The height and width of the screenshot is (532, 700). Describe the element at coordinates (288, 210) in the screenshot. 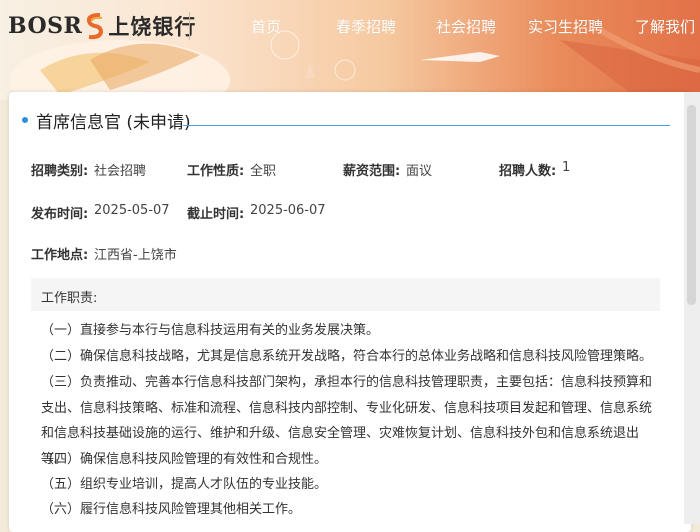

I see `value-deadline: 2025-06-07` at that location.